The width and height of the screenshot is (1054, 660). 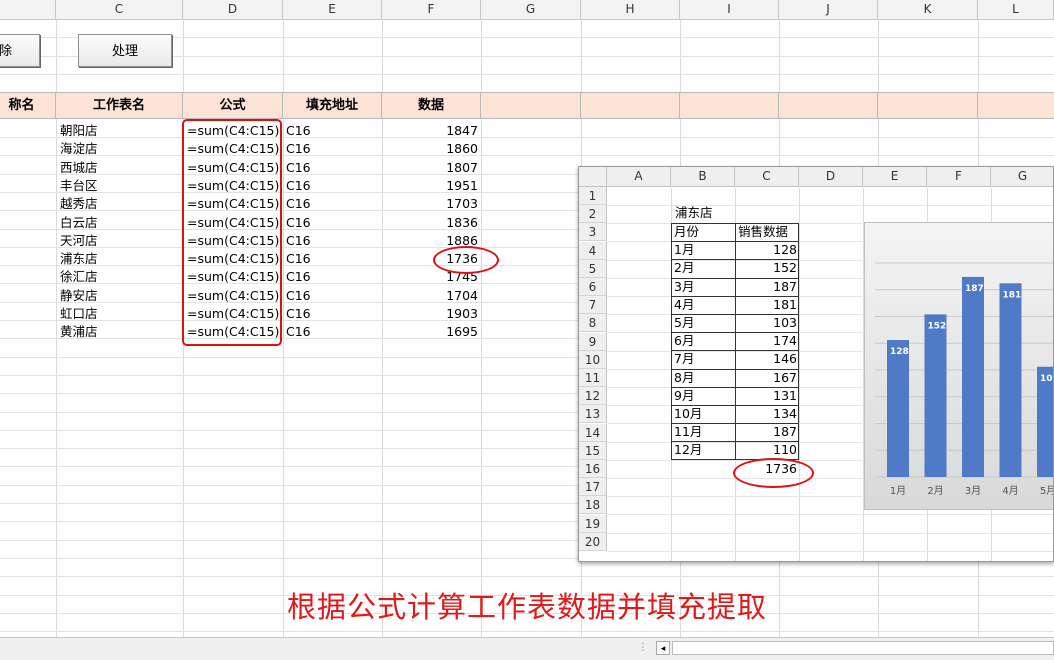 I want to click on embed-col-c: C, so click(x=767, y=176).